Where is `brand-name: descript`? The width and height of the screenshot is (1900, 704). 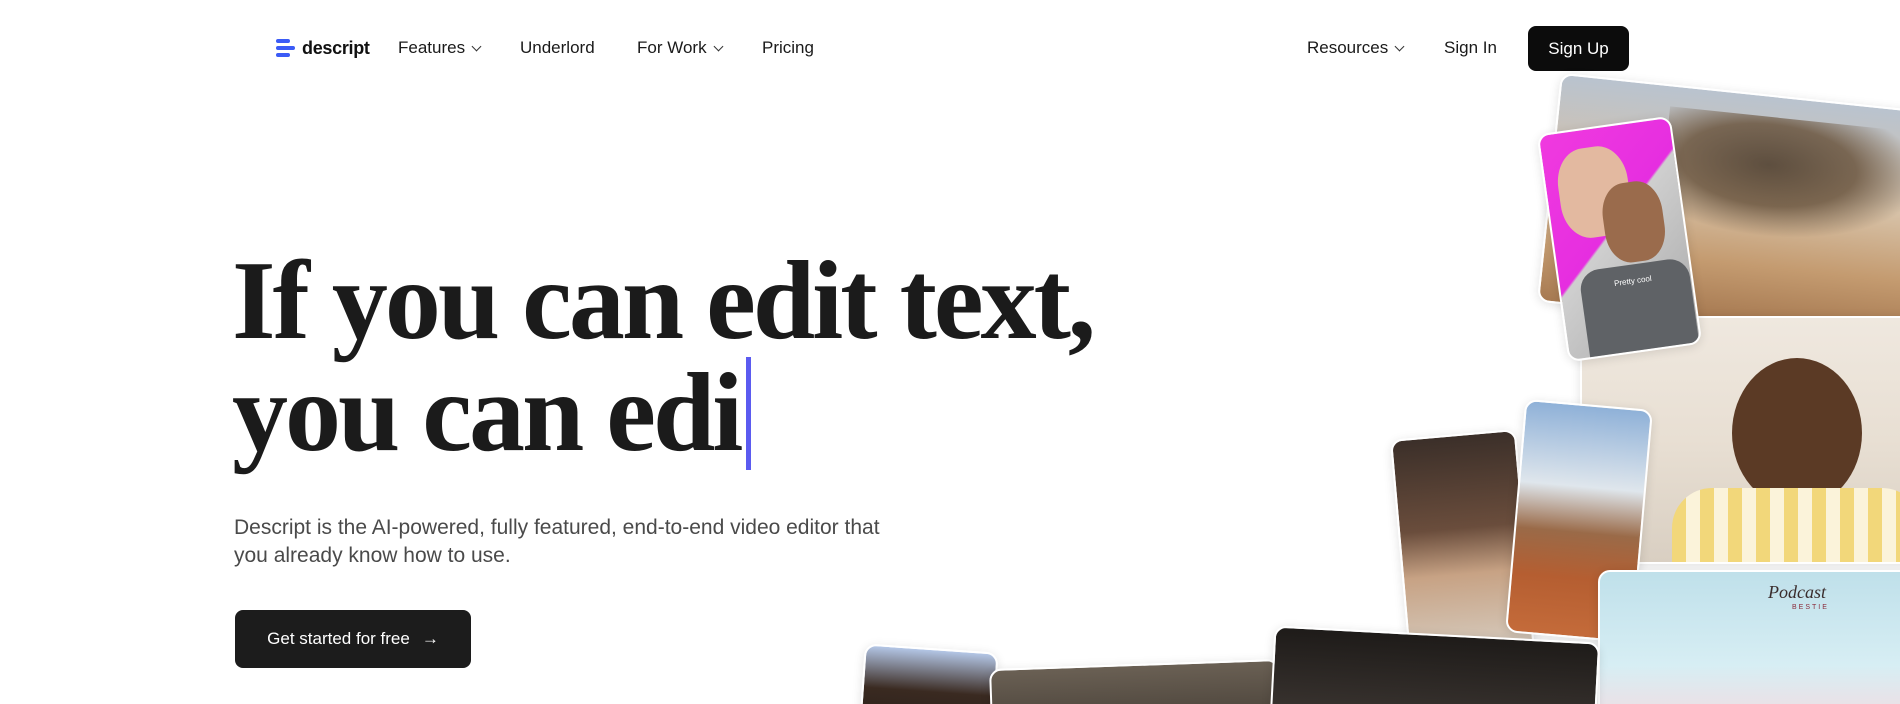
brand-name: descript is located at coordinates (336, 47).